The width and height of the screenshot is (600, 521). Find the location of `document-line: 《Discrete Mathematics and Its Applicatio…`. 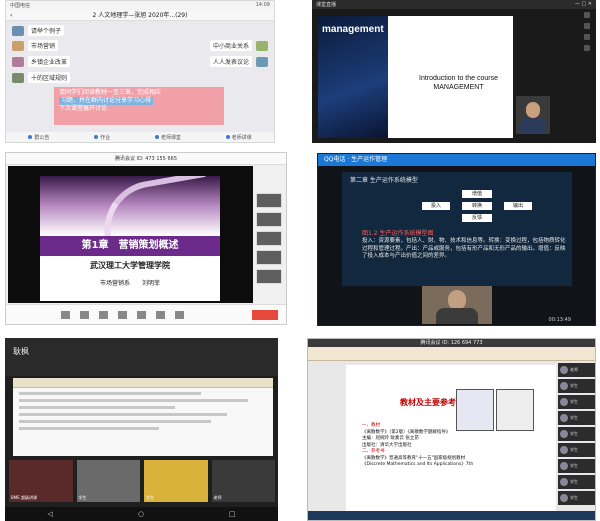

document-line: 《Discrete Mathematics and Its Applicatio… is located at coordinates (418, 464).